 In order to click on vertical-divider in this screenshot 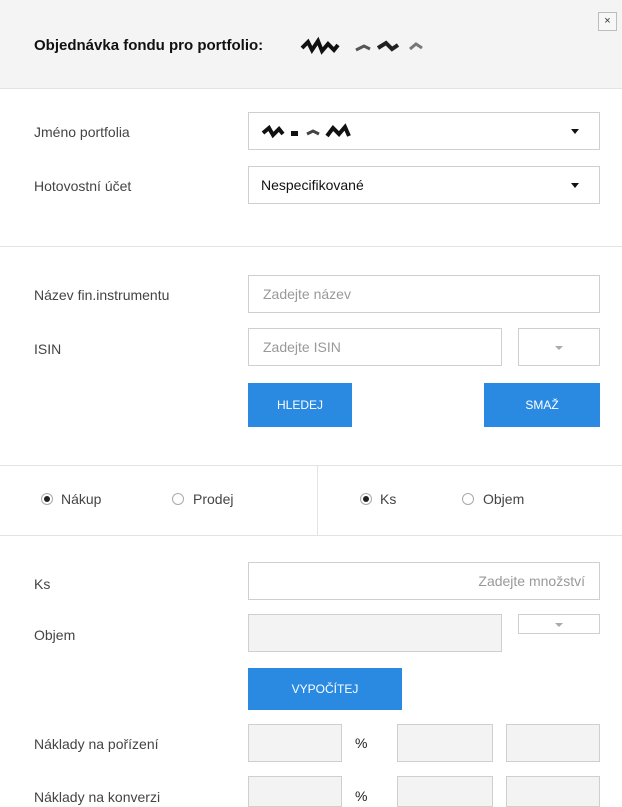, I will do `click(317, 500)`.